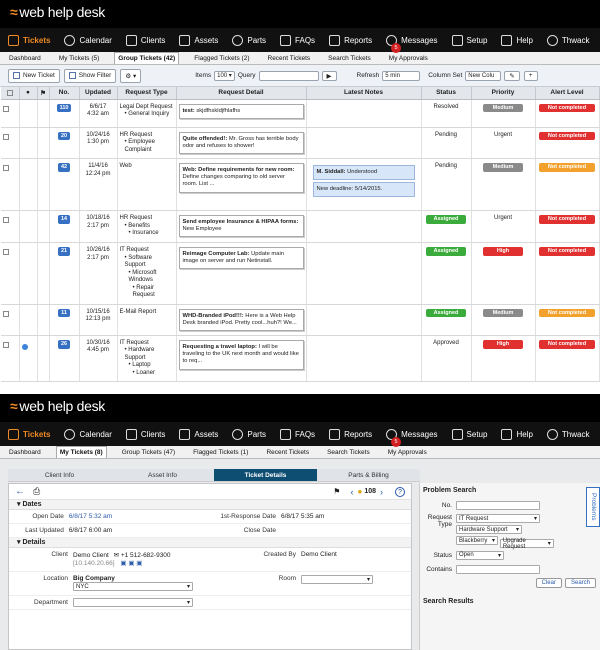 Image resolution: width=600 pixels, height=650 pixels. Describe the element at coordinates (64, 313) in the screenshot. I see `ticket-id-badge: 11` at that location.